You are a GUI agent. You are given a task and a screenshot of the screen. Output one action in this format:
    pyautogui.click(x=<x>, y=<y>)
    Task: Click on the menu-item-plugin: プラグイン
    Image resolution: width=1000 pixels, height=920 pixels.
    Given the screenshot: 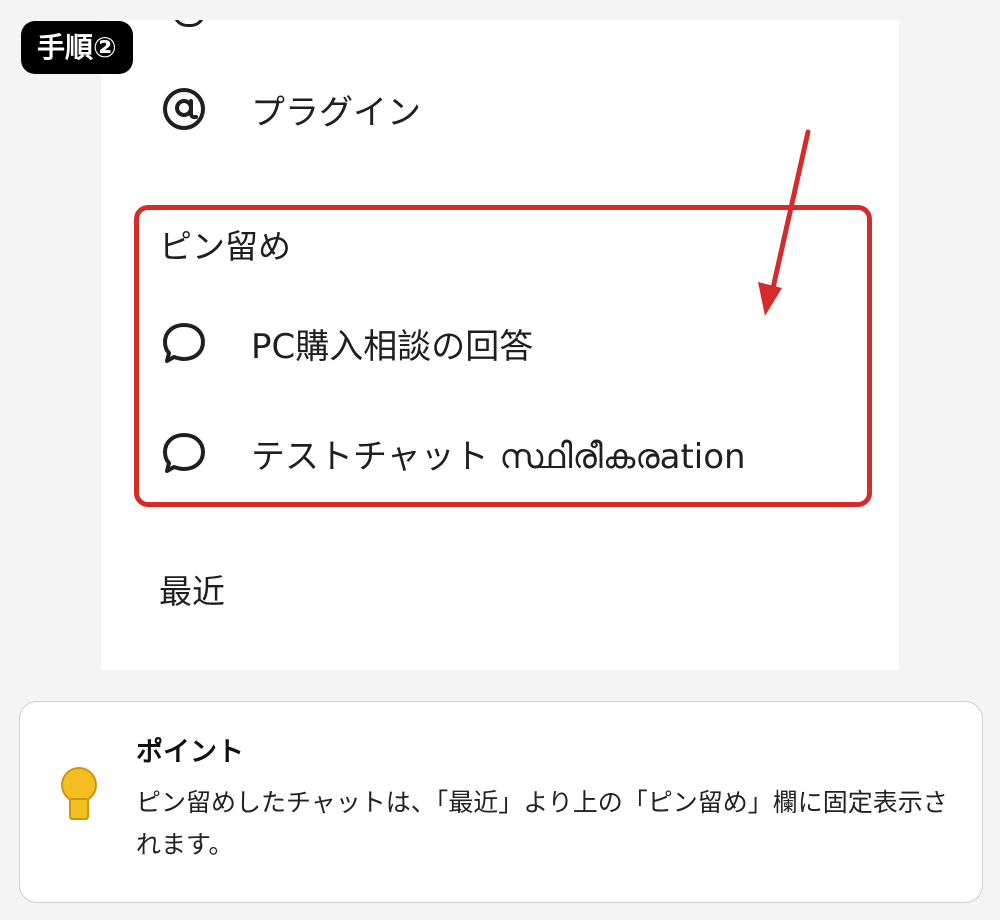 What is the action you would take?
    pyautogui.click(x=290, y=109)
    